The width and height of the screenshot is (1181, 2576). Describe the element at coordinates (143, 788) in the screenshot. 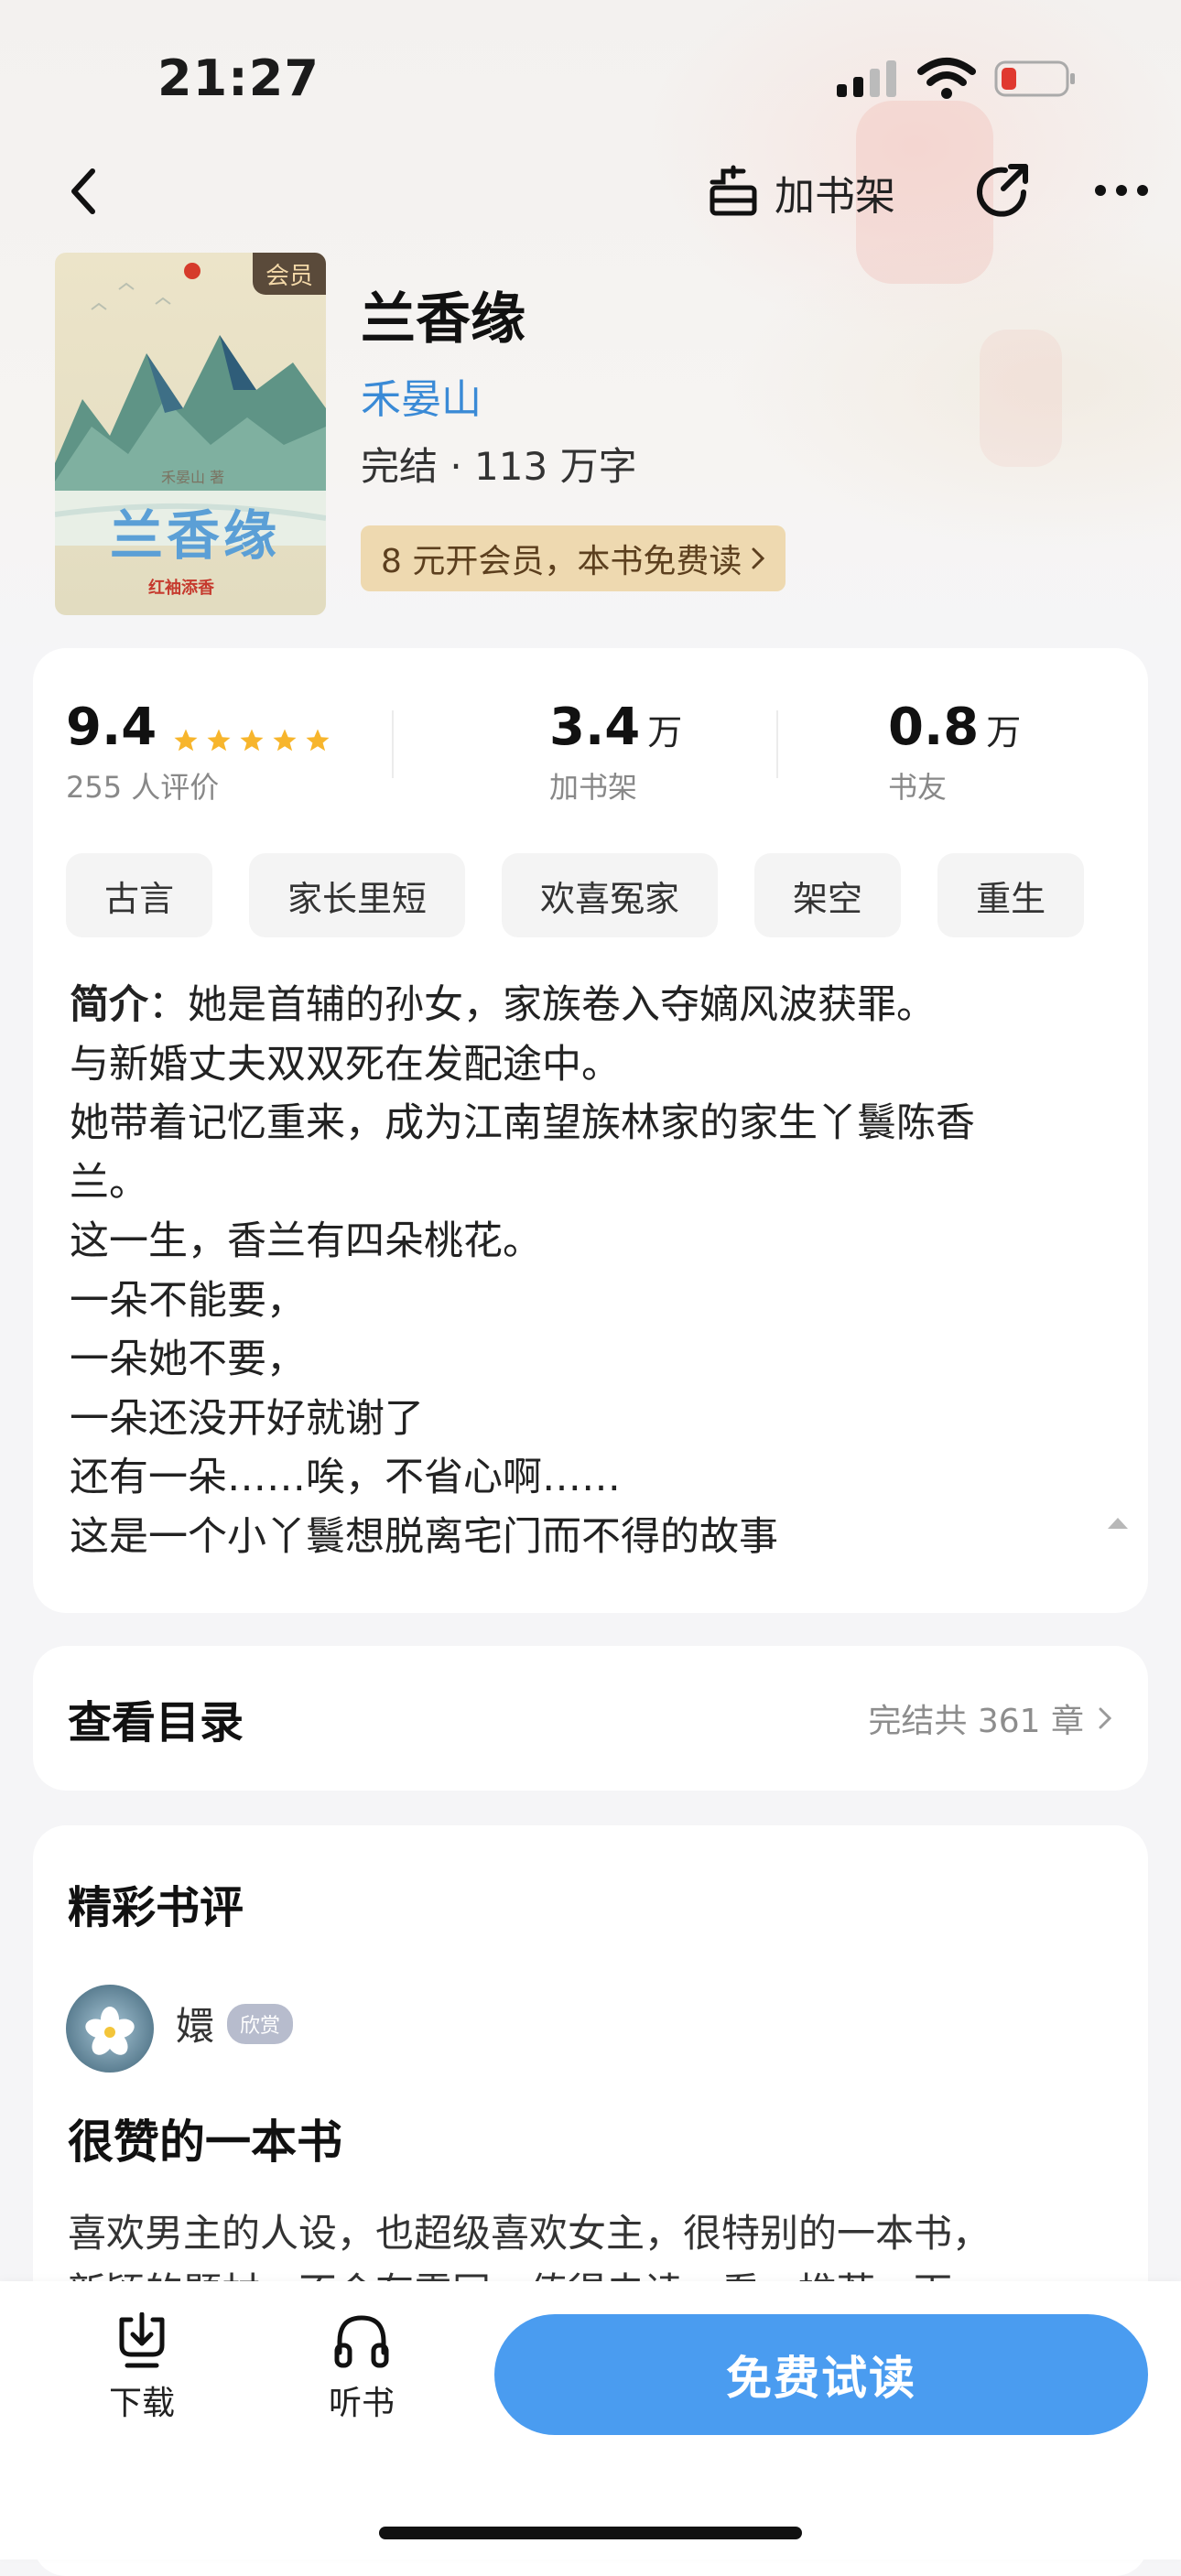

I see `rating-count: 255 人评价` at that location.